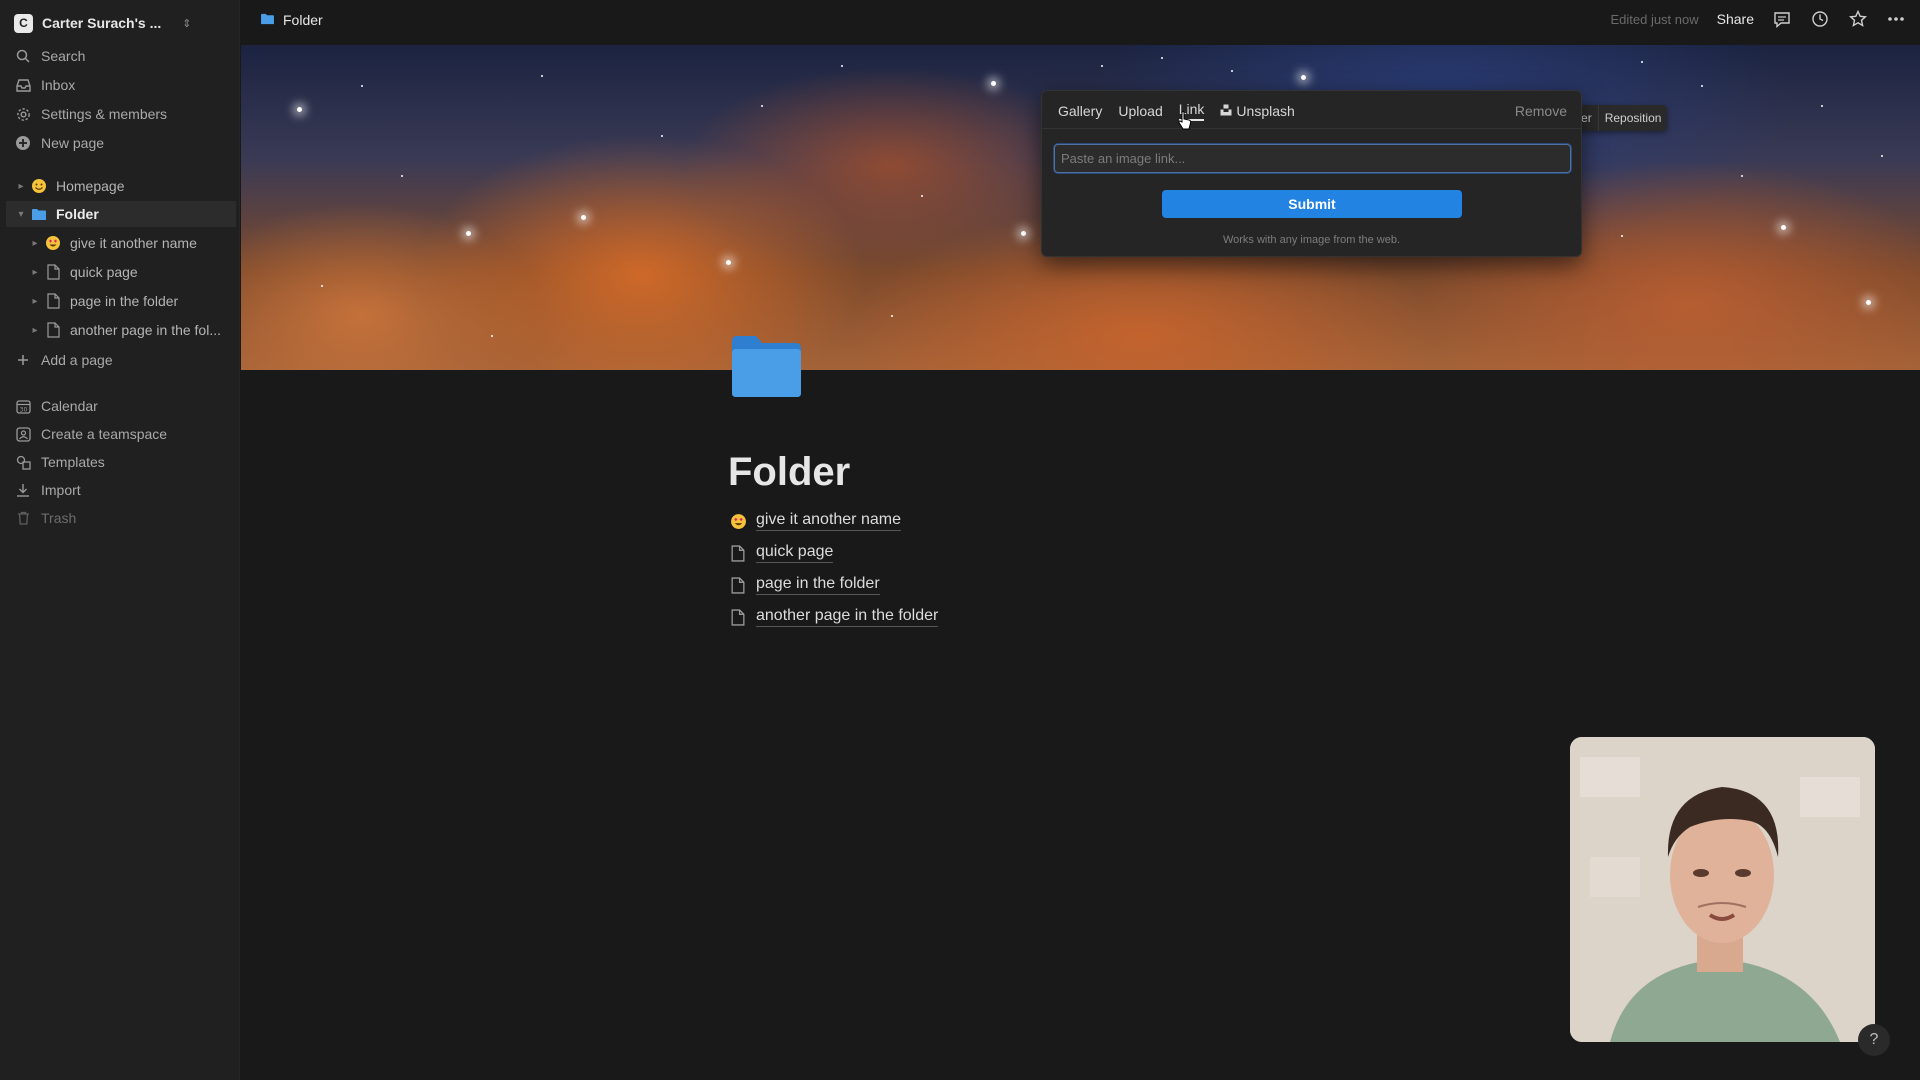 Image resolution: width=1920 pixels, height=1080 pixels. Describe the element at coordinates (1185, 120) in the screenshot. I see `mouse-pointer-icon` at that location.